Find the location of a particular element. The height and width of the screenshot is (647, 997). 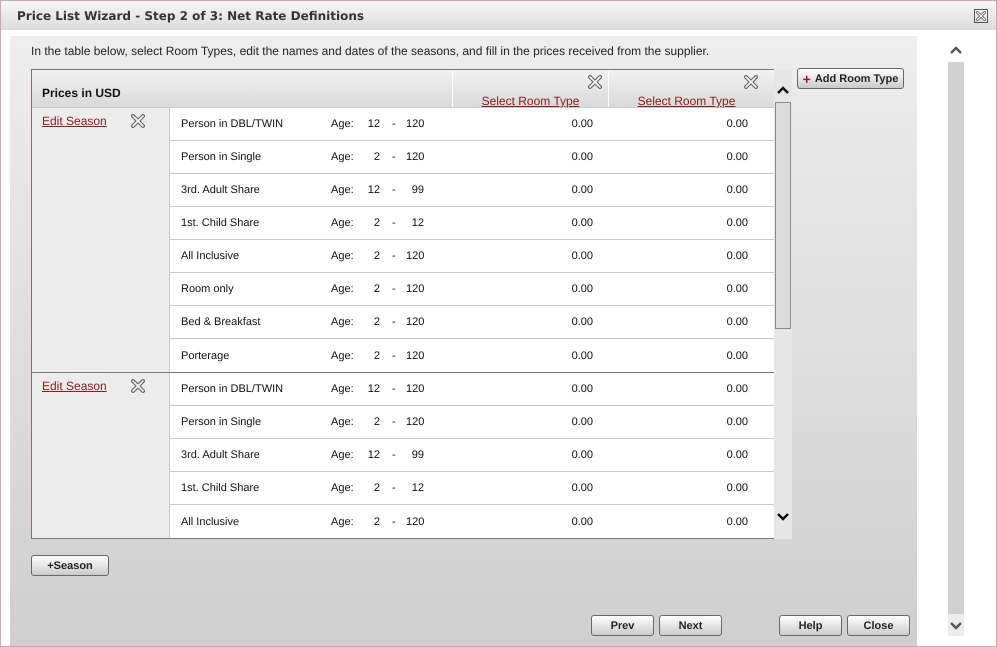

table-cell-text: Porterage is located at coordinates (205, 356).